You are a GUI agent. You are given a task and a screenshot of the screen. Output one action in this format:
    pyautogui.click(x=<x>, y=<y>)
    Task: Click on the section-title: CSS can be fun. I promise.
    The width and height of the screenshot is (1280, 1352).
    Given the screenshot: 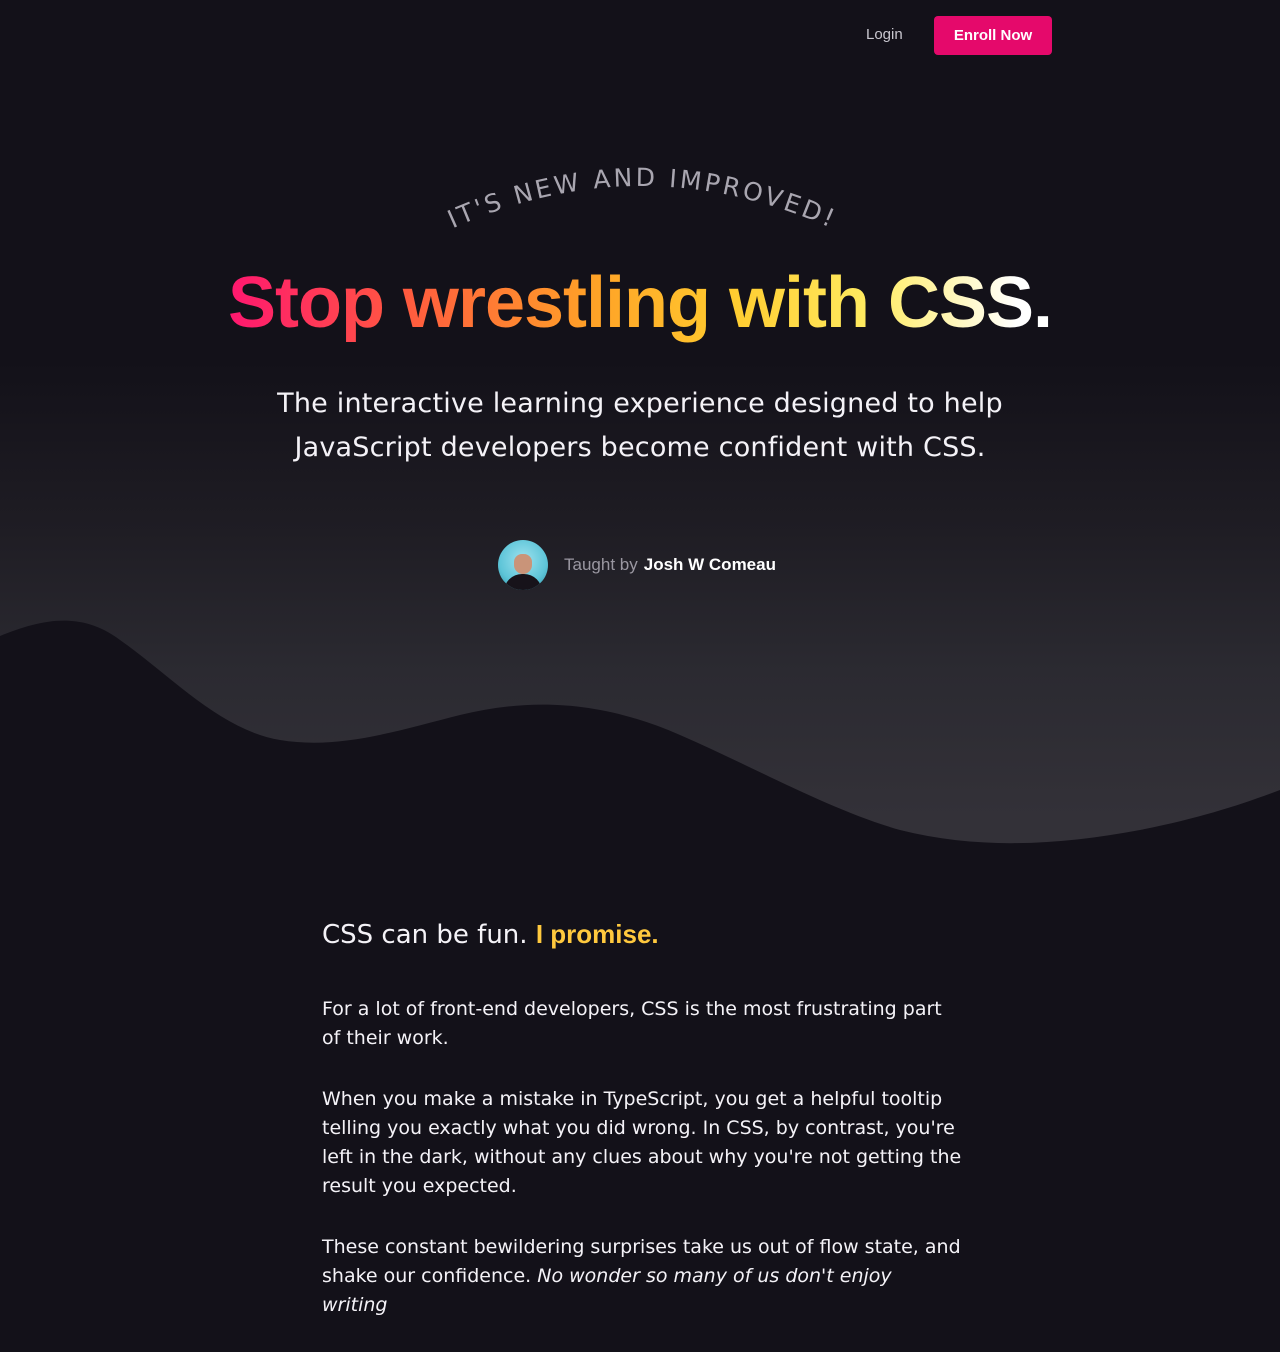 What is the action you would take?
    pyautogui.click(x=642, y=934)
    